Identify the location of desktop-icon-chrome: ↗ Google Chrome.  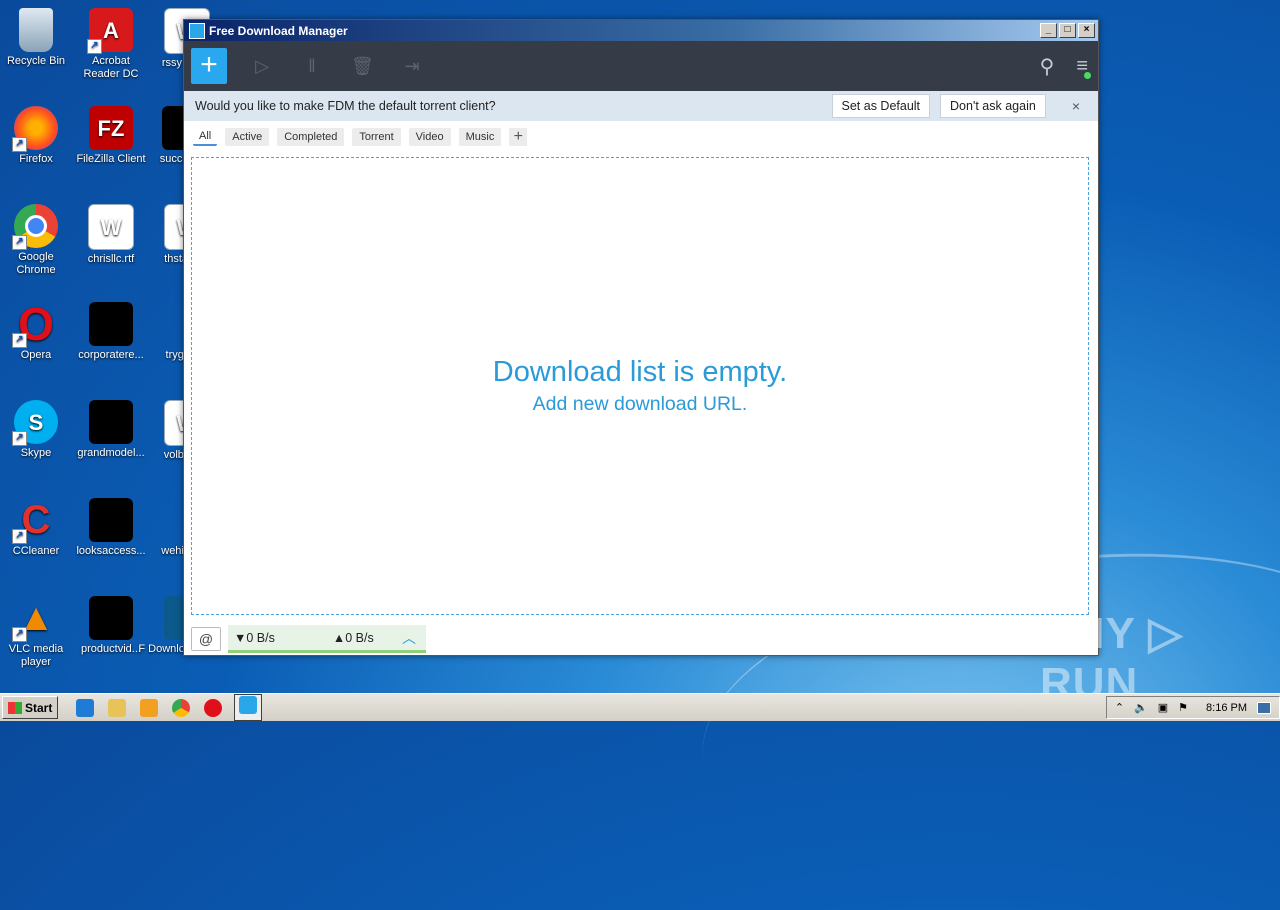
(37, 240).